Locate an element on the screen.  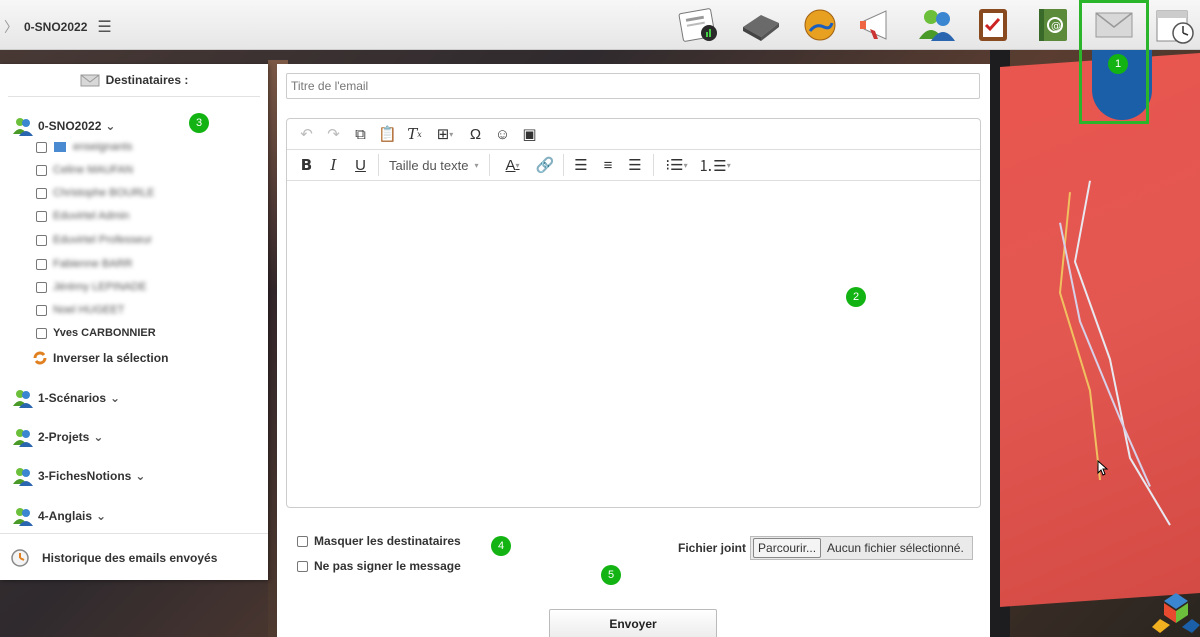
member-name: Celine MAUFAN is located at coordinates (93, 170).